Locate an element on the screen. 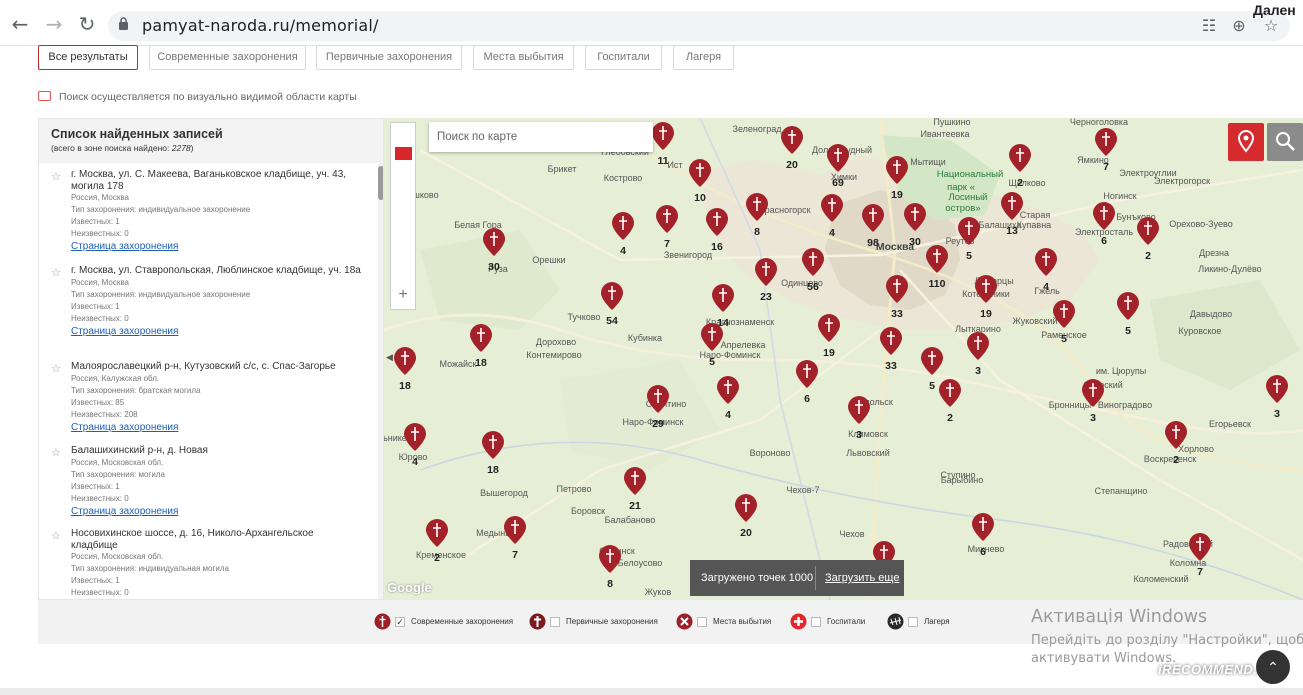 The height and width of the screenshot is (695, 1303). collapse-panel-icon: ◀ is located at coordinates (389, 357).